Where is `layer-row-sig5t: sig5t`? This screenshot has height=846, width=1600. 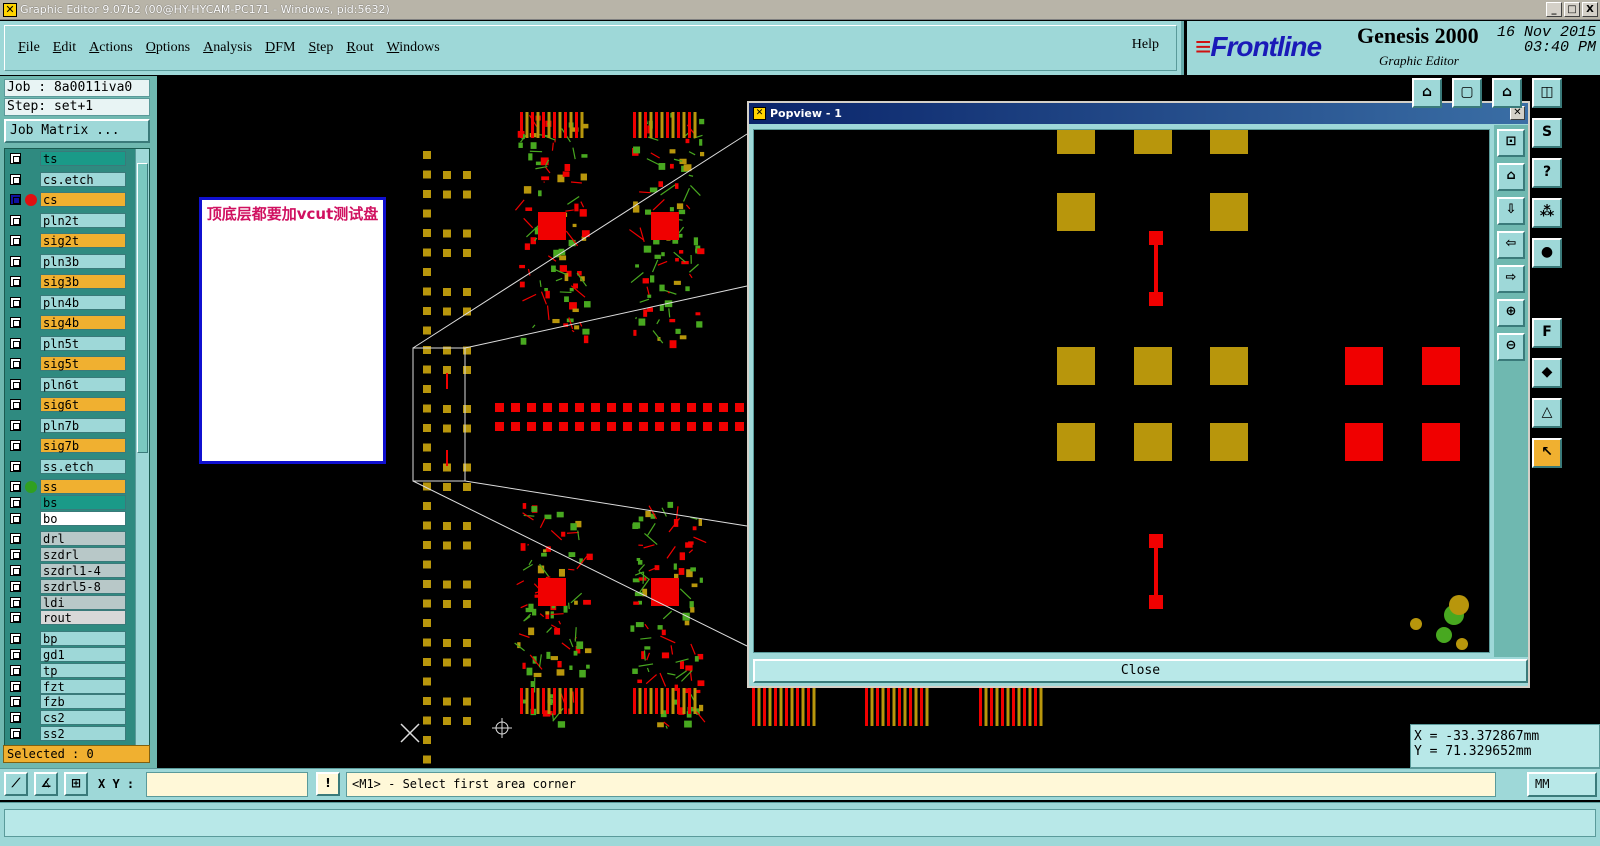
layer-row-sig5t: sig5t is located at coordinates (71, 363).